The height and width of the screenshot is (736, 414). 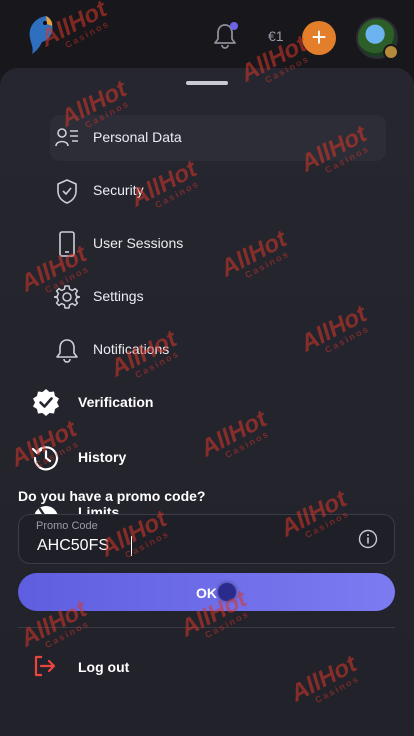 What do you see at coordinates (67, 526) in the screenshot?
I see `promo-code-label: Promo Code` at bounding box center [67, 526].